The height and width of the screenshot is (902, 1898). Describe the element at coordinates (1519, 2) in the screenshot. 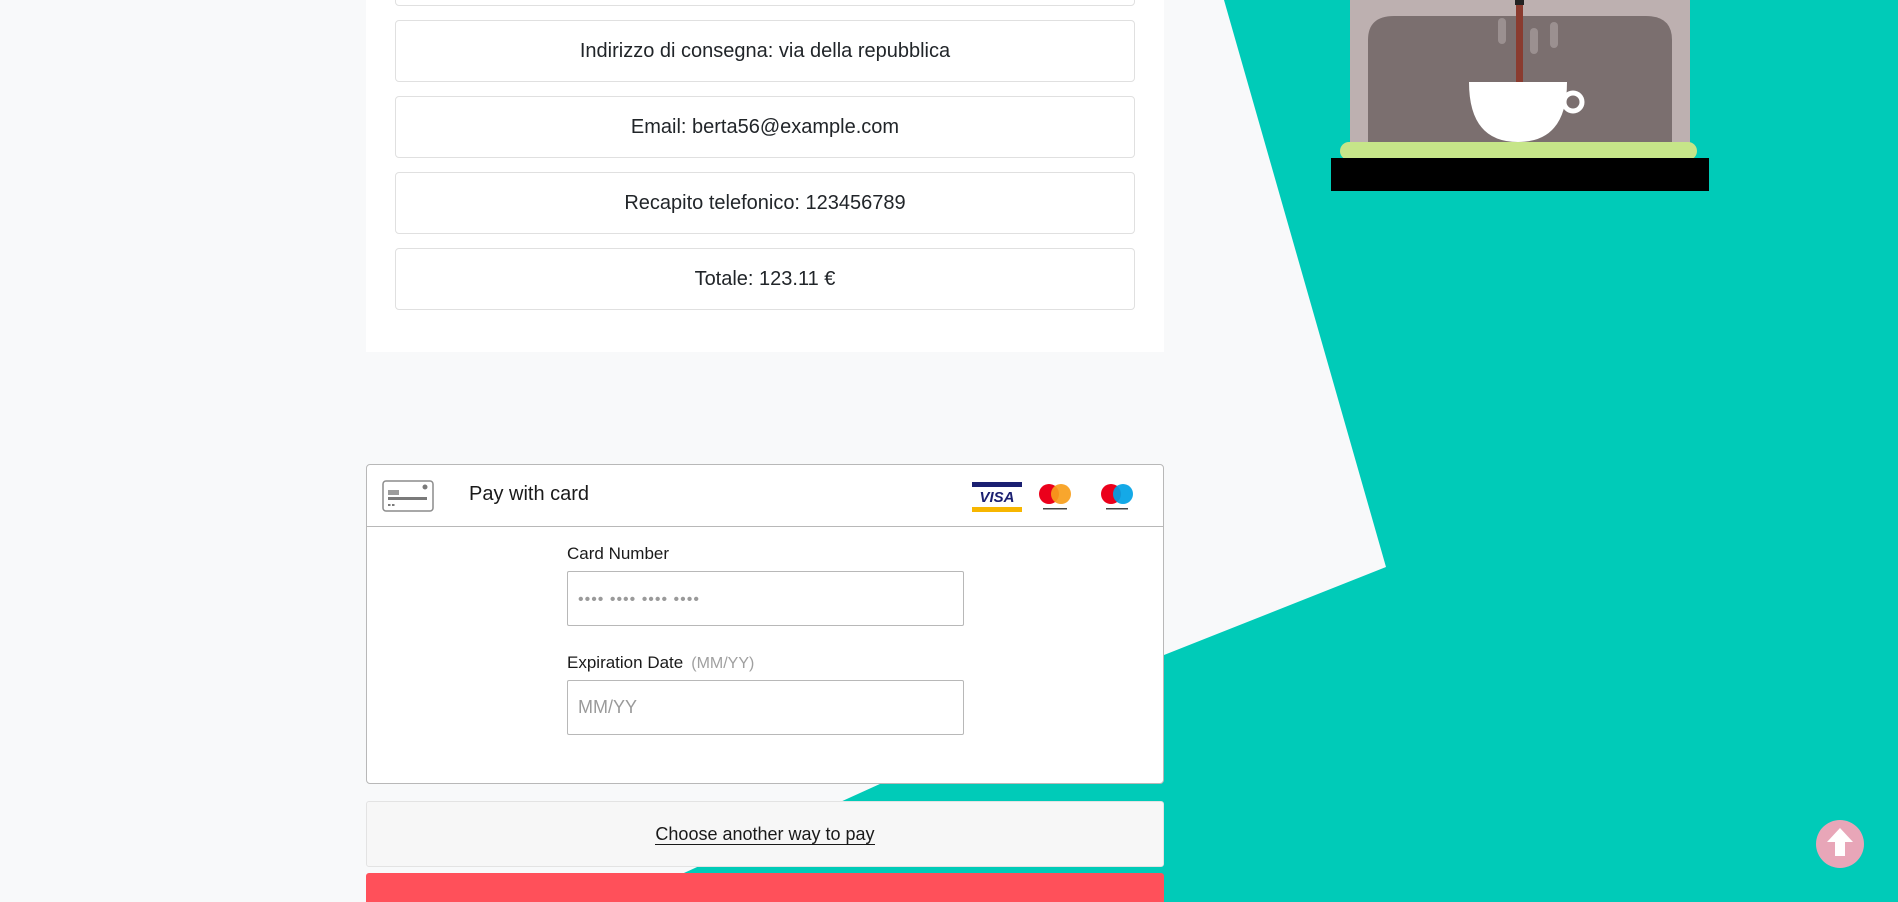

I see `nozzle` at that location.